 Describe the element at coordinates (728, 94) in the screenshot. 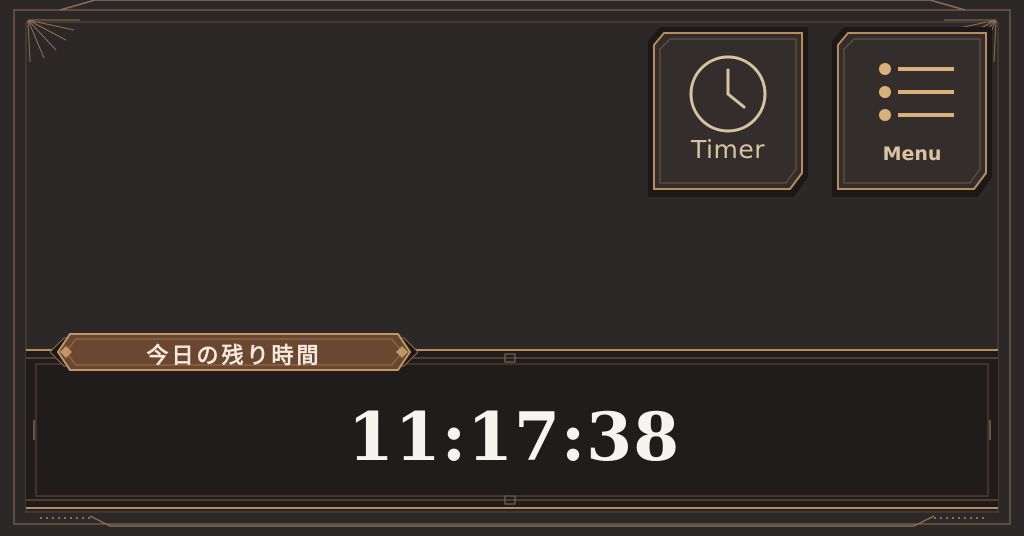

I see `clock-icon` at that location.